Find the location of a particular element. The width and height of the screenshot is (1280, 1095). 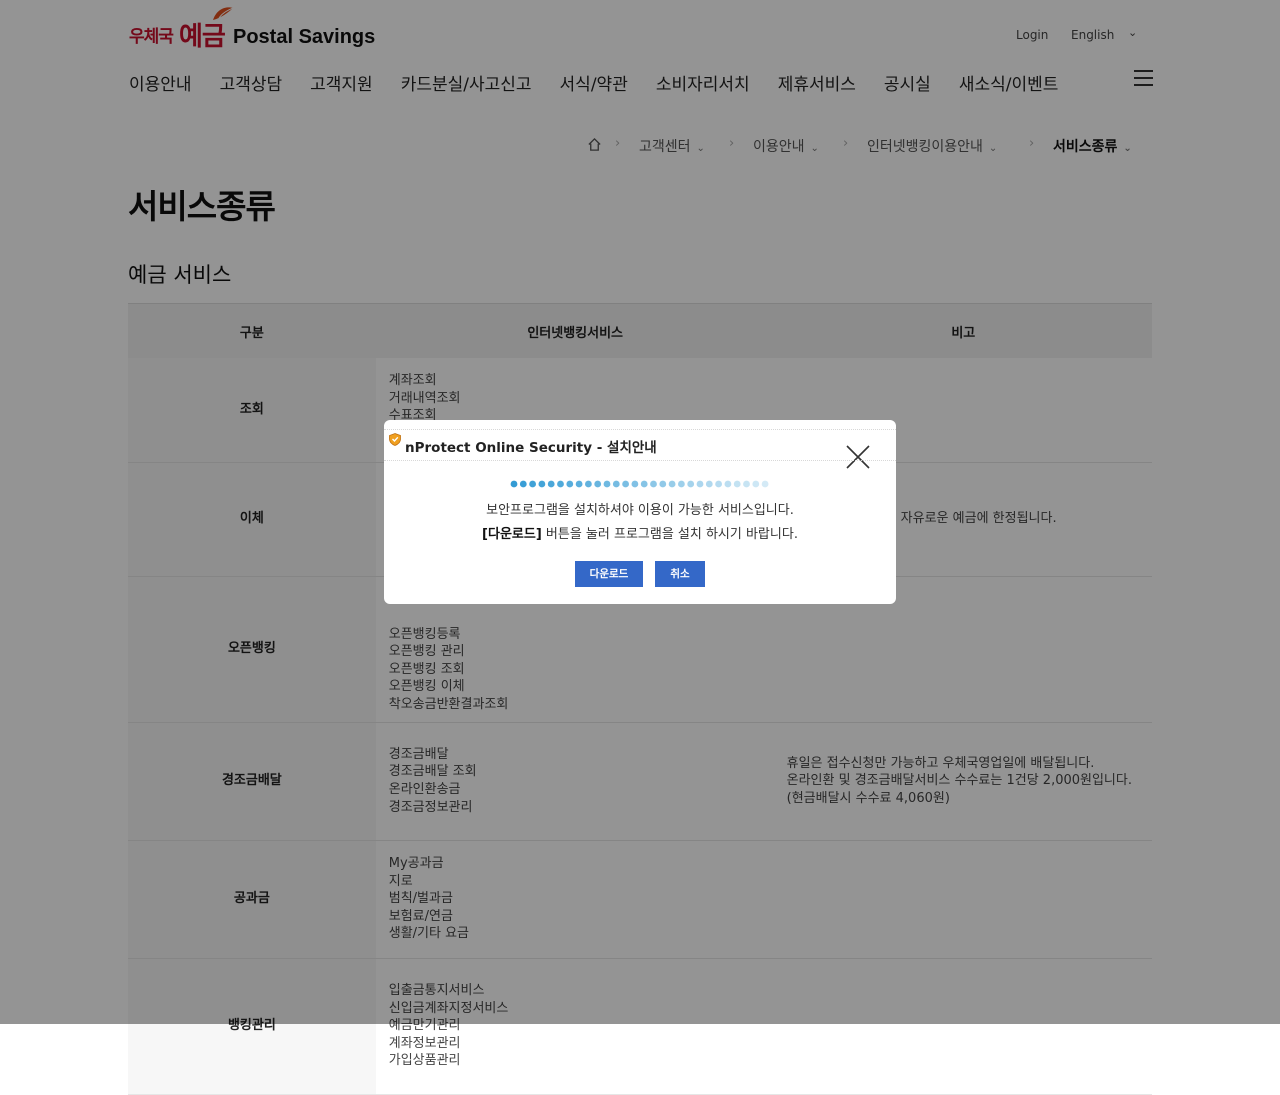

service-item: 계좌정보관리 is located at coordinates (424, 1043).